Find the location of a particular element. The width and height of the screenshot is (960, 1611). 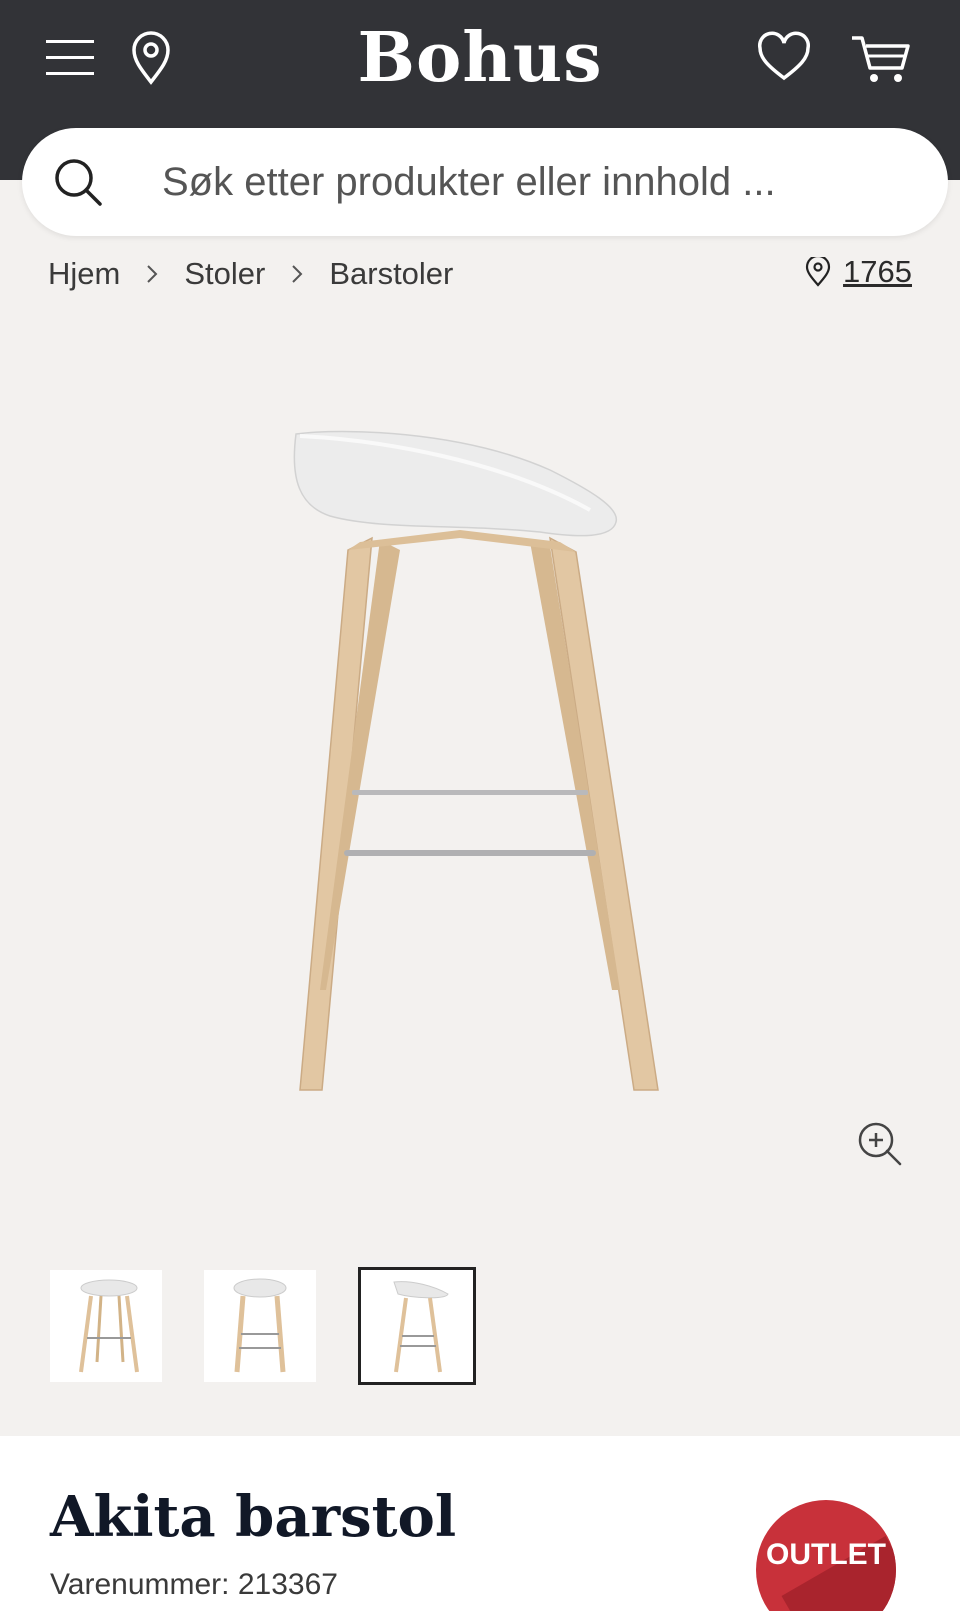

search-bar is located at coordinates (485, 182).